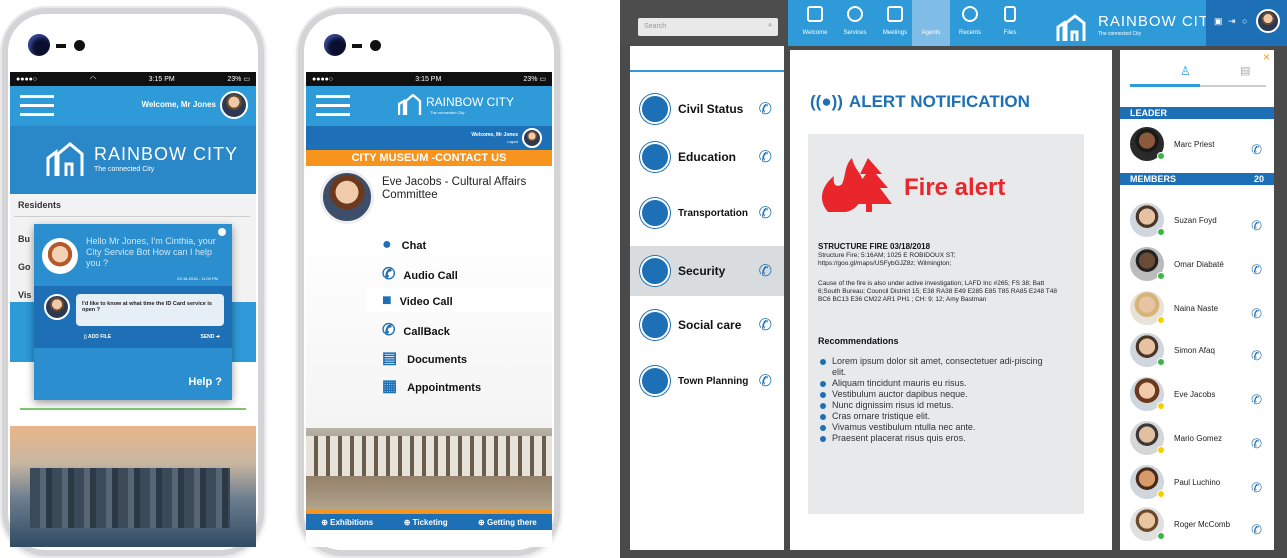 This screenshot has height=558, width=1287. What do you see at coordinates (1196, 144) in the screenshot?
I see `leader-row: Marc Priest ✆` at bounding box center [1196, 144].